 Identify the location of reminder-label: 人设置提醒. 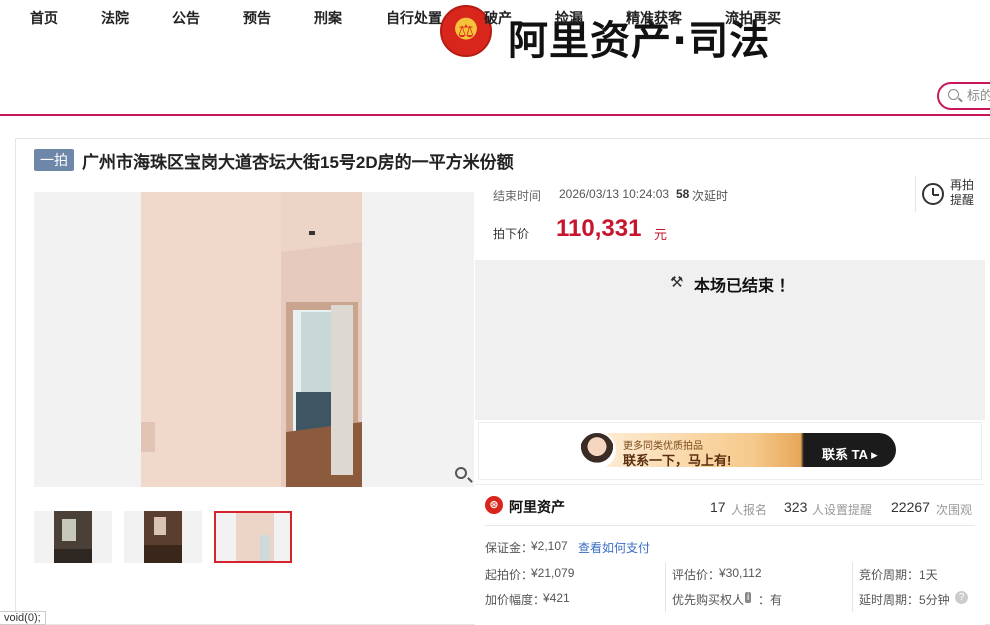
(842, 510).